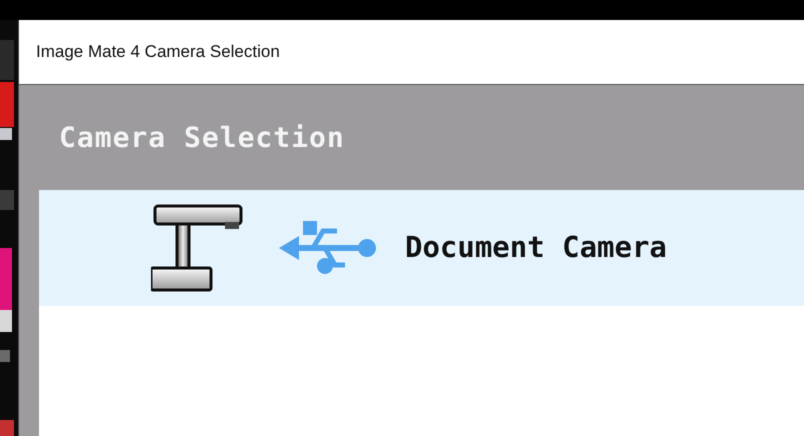 This screenshot has height=436, width=804. Describe the element at coordinates (158, 52) in the screenshot. I see `window-title: Image Mate 4 Camera Selection` at that location.